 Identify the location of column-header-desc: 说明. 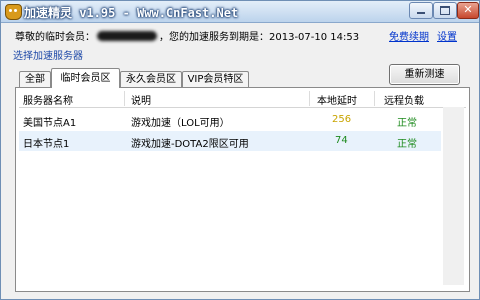
(141, 99).